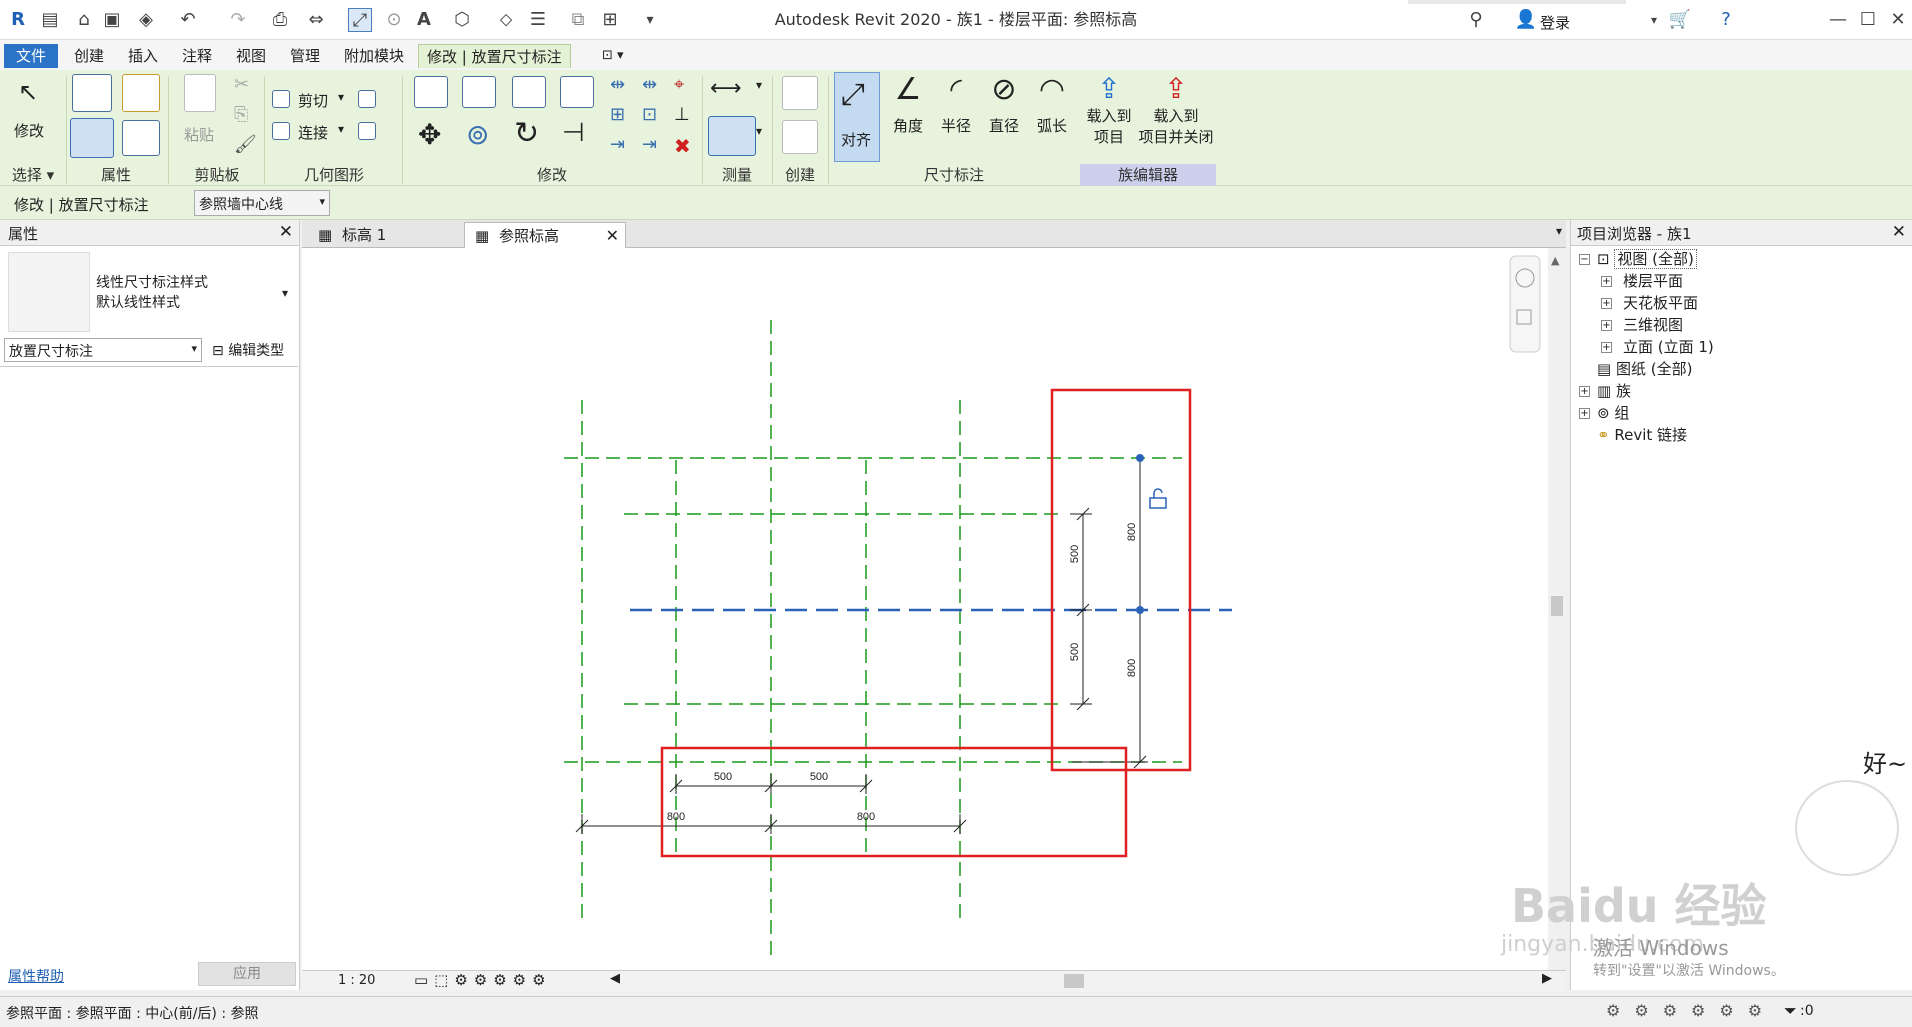 The height and width of the screenshot is (1027, 1912). Describe the element at coordinates (241, 114) in the screenshot. I see `copy-icon: ⎘` at that location.